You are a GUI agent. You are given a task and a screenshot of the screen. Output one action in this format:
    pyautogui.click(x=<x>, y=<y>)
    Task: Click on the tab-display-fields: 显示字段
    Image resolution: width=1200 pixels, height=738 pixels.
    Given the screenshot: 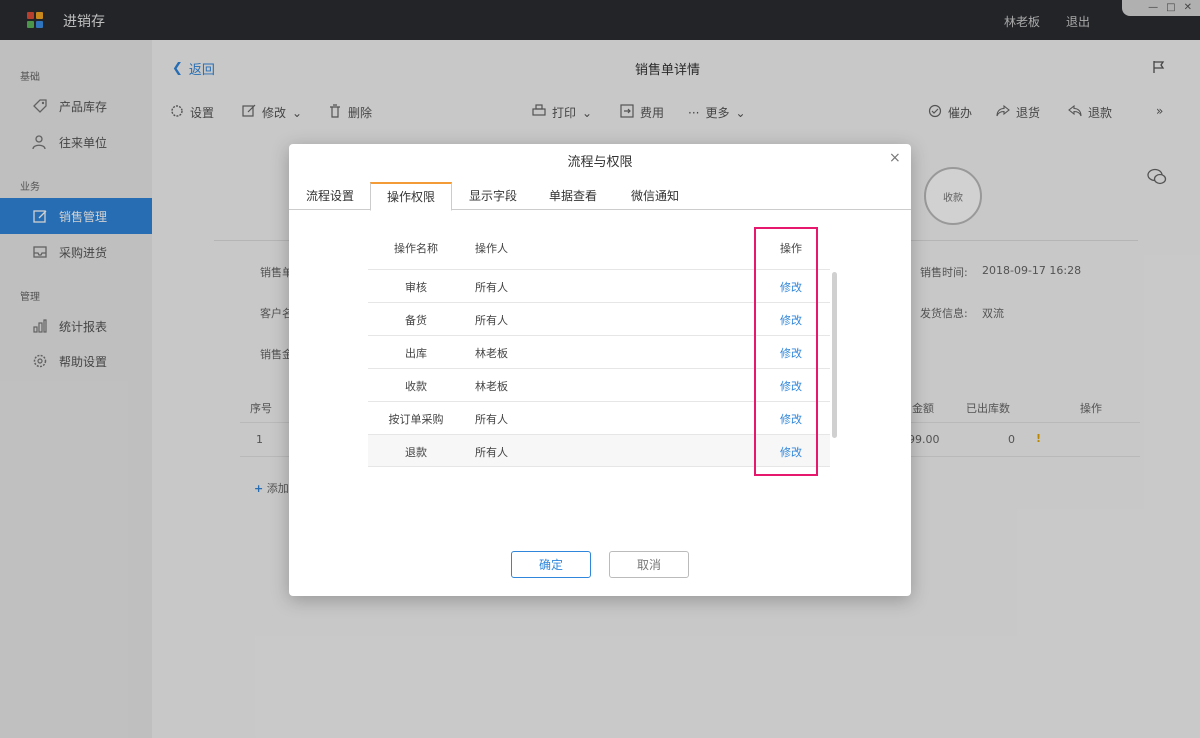 What is the action you would take?
    pyautogui.click(x=493, y=196)
    